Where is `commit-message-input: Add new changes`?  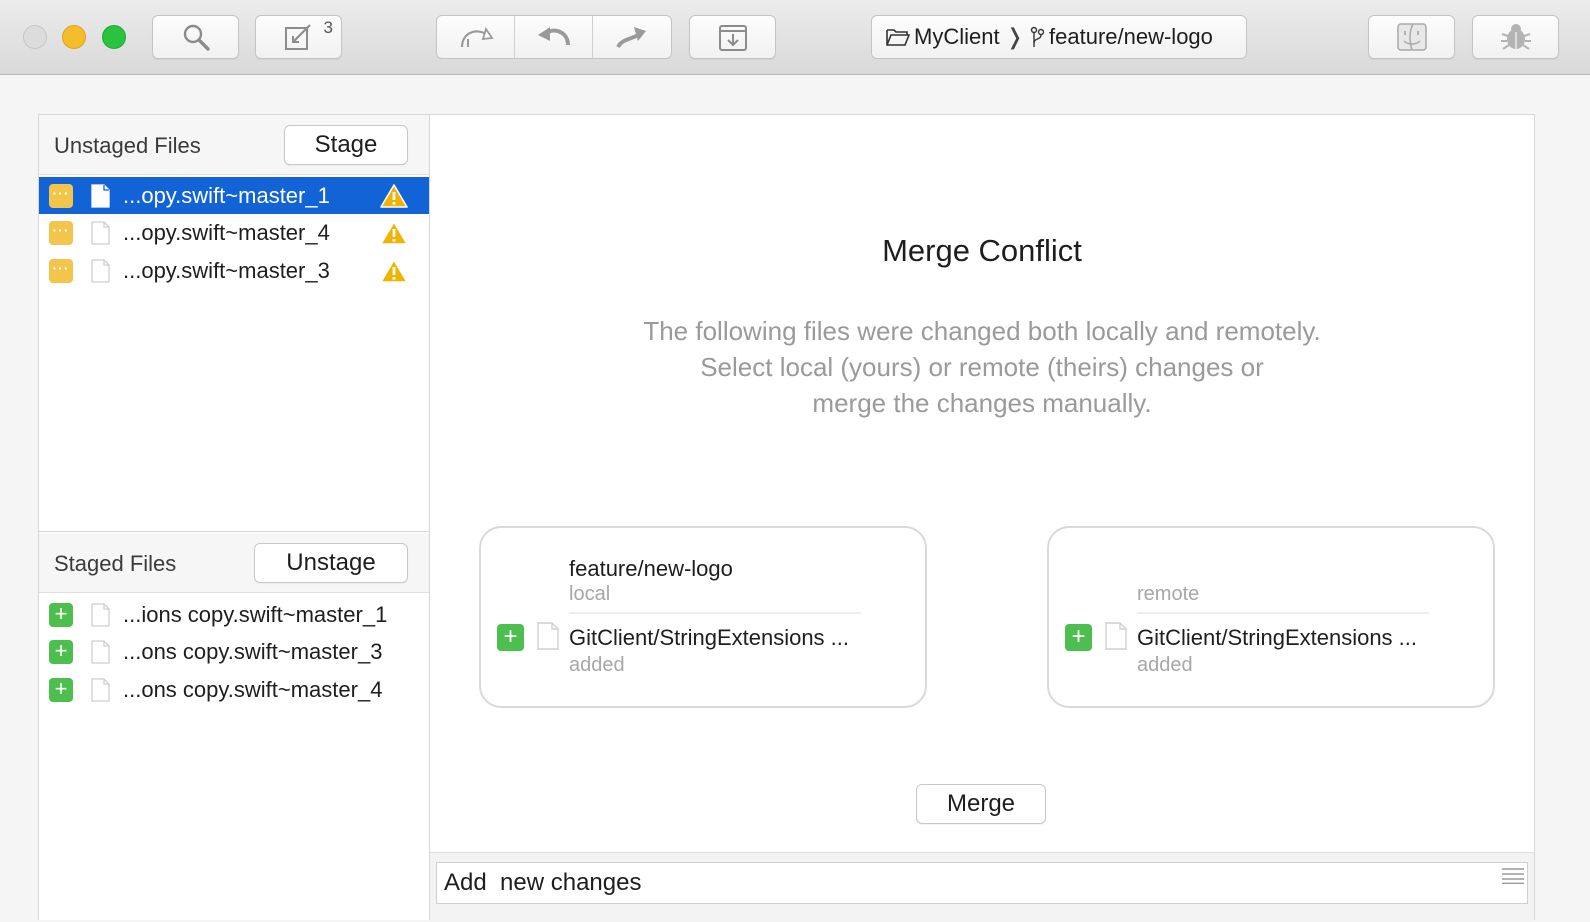
commit-message-input: Add new changes is located at coordinates (982, 883).